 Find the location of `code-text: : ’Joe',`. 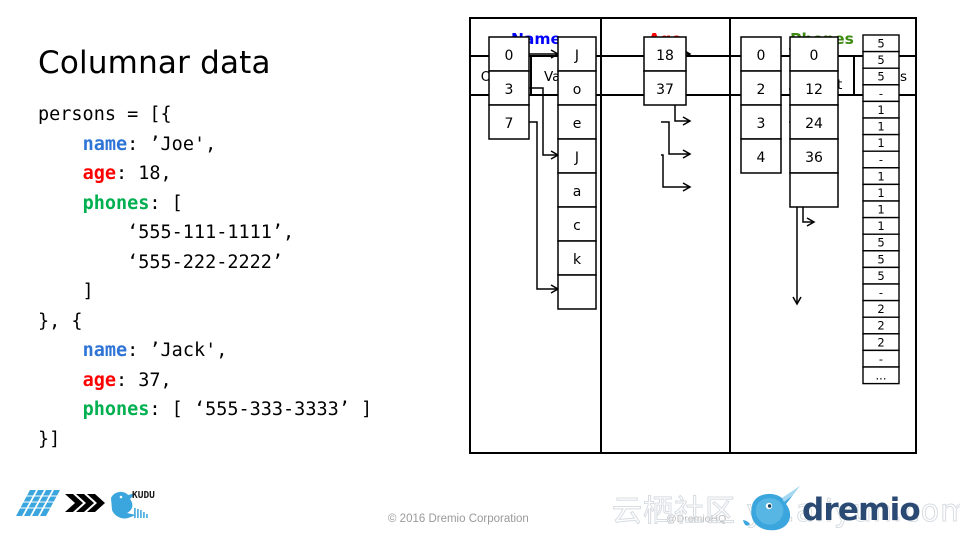

code-text: : ’Joe', is located at coordinates (172, 144).